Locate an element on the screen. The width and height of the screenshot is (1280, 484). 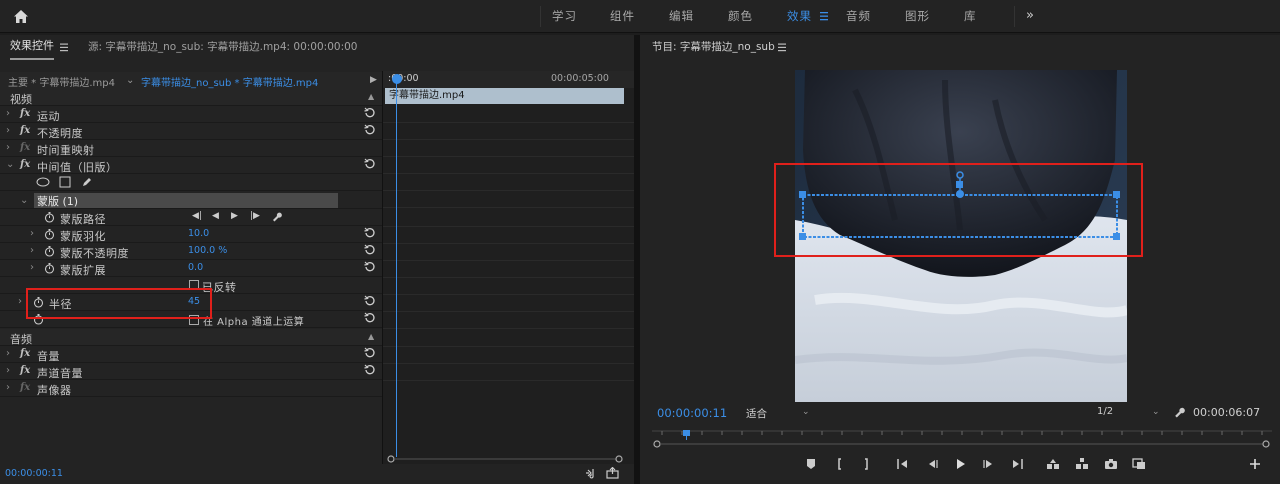
effect-row-median: ⌄ fx 中间值（旧版） is located at coordinates (191, 165).